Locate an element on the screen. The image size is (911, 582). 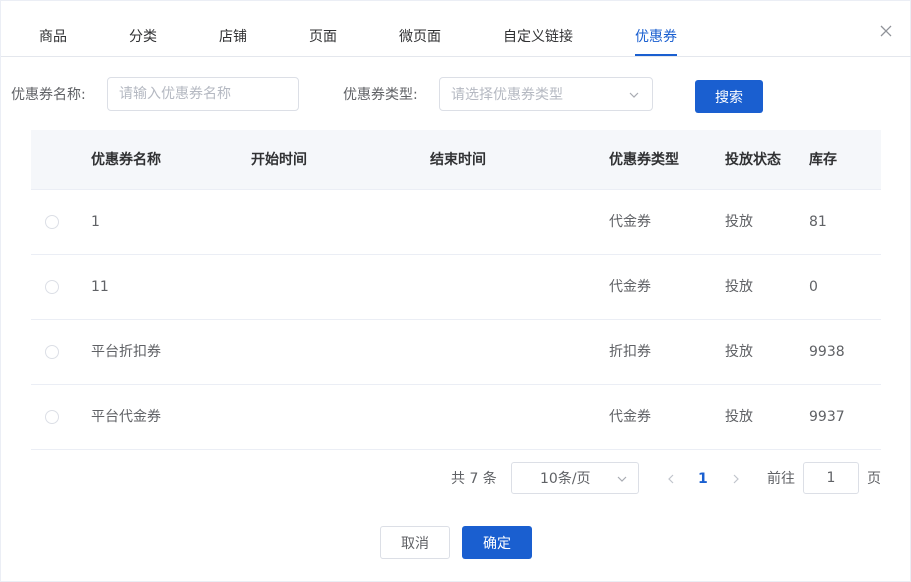
cell-stock: 9937 is located at coordinates (827, 417).